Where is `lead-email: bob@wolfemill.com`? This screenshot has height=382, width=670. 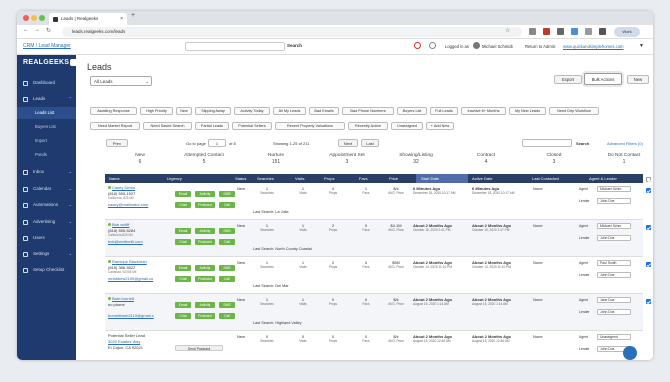 lead-email: bob@wolfemill.com is located at coordinates (125, 241).